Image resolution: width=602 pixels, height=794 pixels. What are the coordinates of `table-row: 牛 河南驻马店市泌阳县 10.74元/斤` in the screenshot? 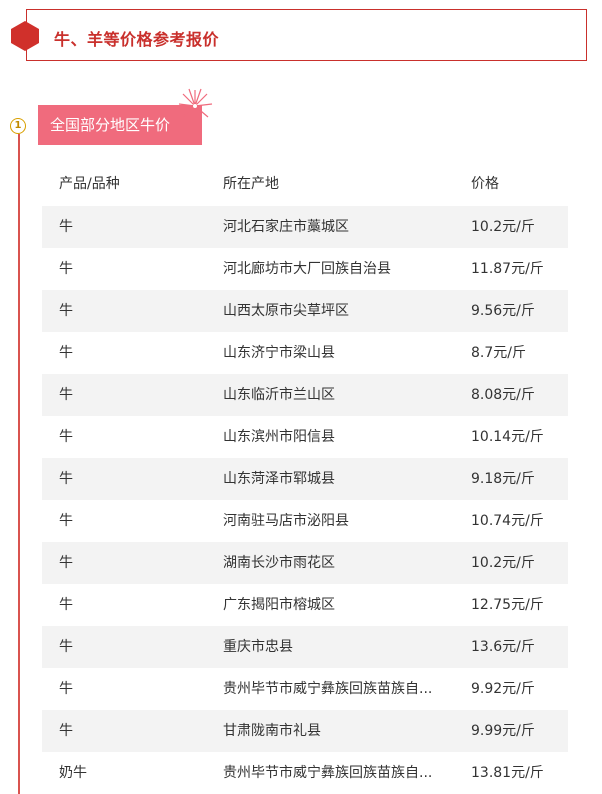 It's located at (305, 521).